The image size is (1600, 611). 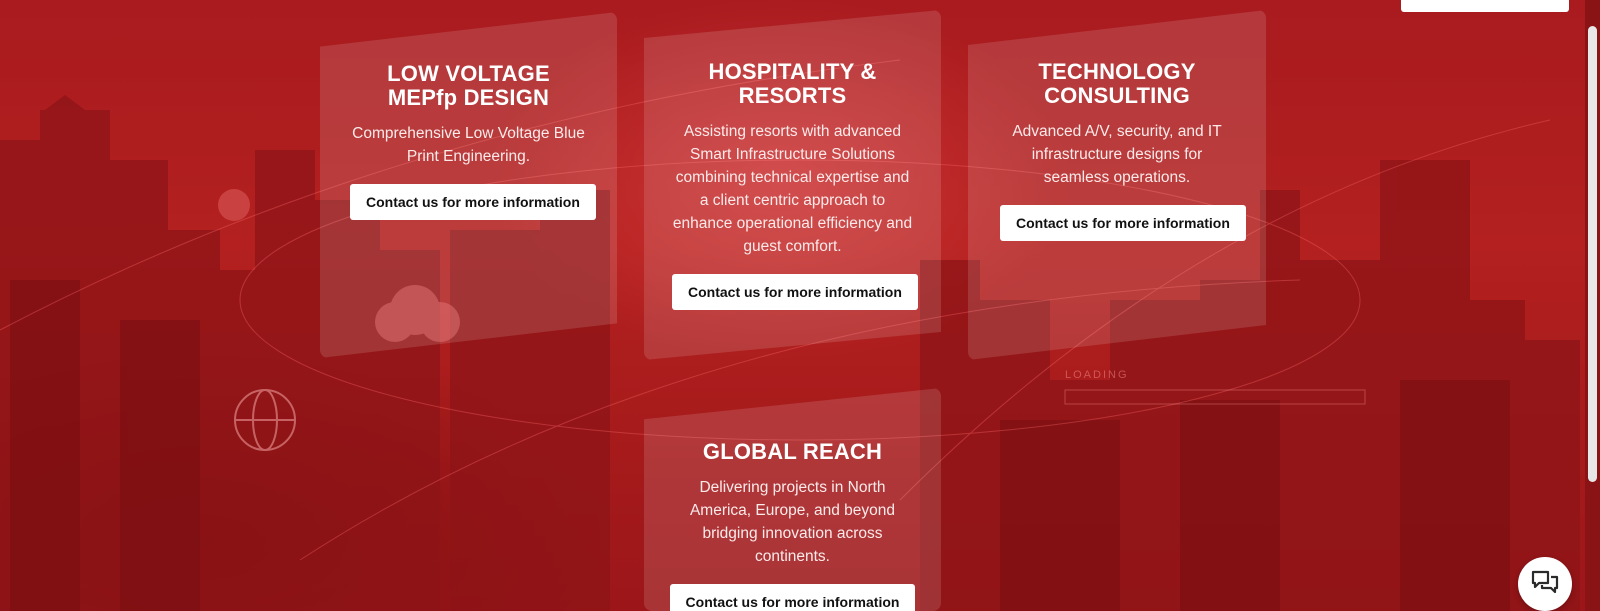 I want to click on card-title: GLOBAL REACH, so click(x=792, y=451).